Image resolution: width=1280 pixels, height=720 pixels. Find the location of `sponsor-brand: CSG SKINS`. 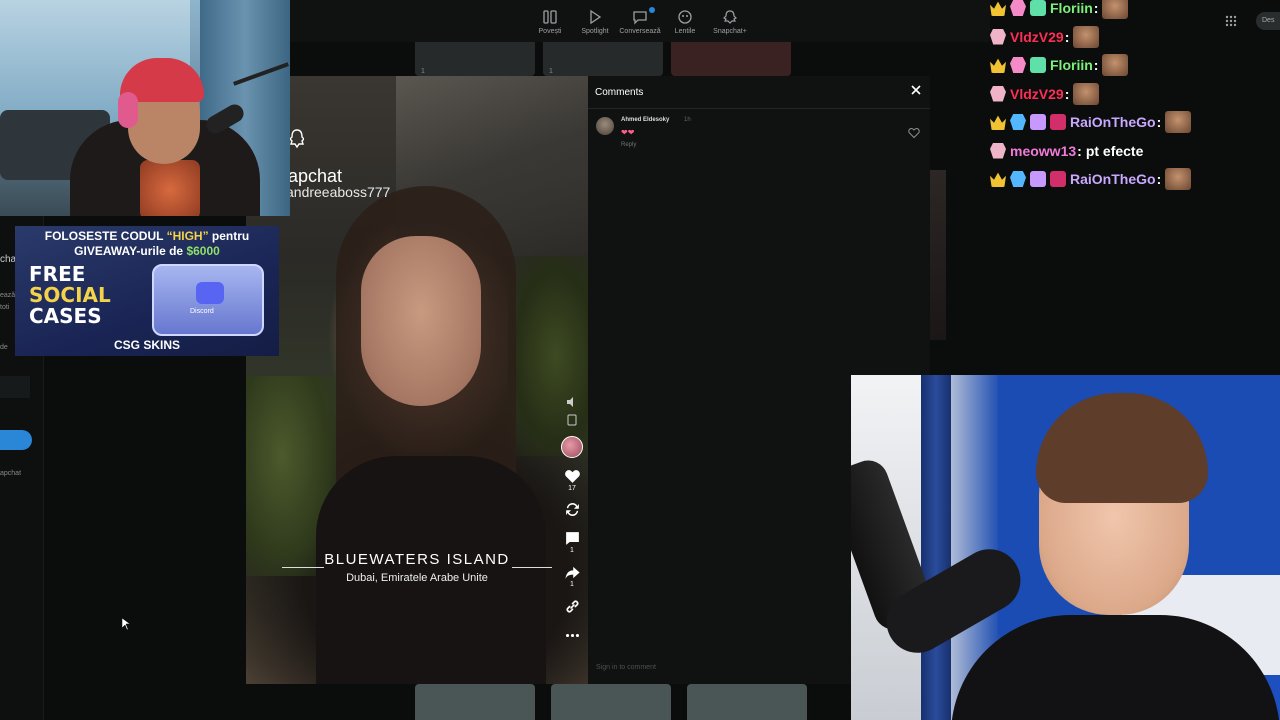

sponsor-brand: CSG SKINS is located at coordinates (146, 345).